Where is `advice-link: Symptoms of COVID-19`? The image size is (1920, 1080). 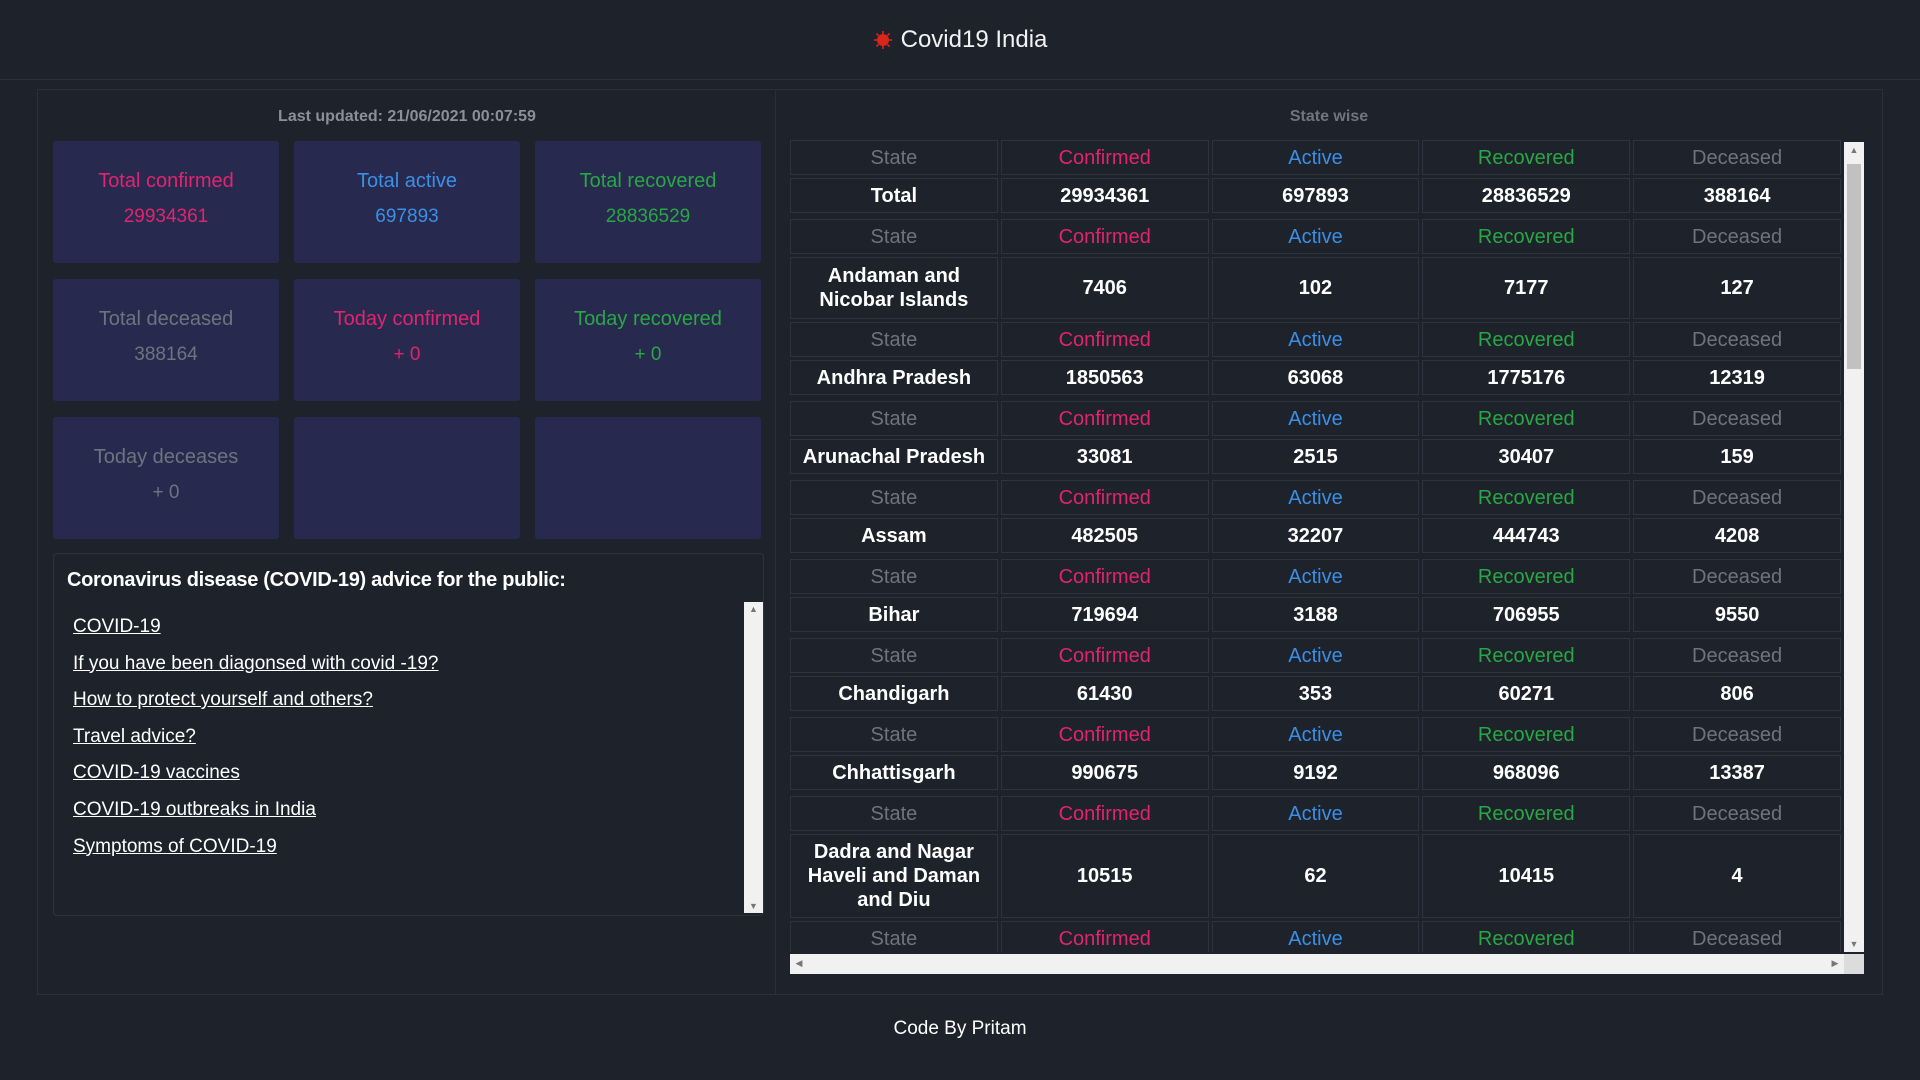
advice-link: Symptoms of COVID-19 is located at coordinates (175, 846).